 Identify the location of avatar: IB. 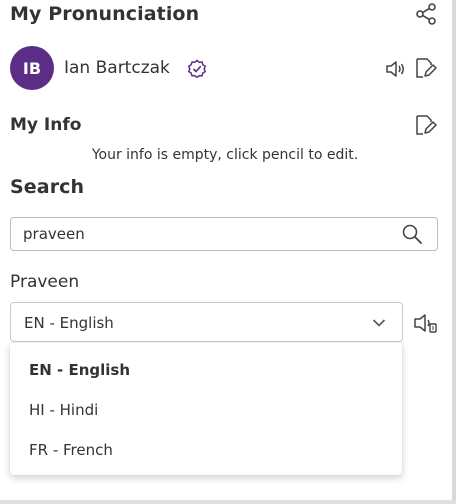
(32, 68).